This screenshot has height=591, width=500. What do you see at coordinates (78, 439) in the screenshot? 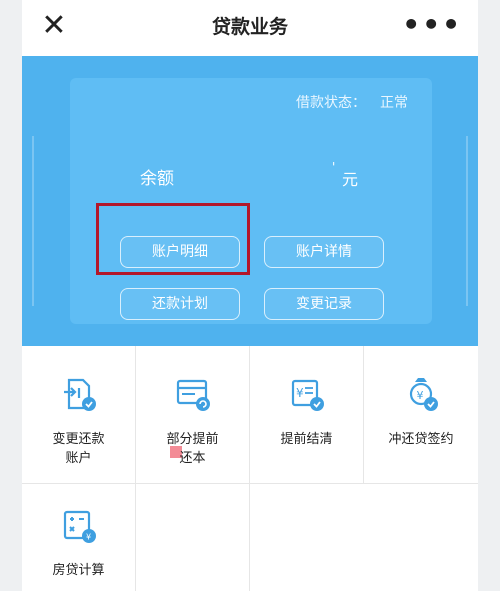
I see `label-line: 变更还款` at bounding box center [78, 439].